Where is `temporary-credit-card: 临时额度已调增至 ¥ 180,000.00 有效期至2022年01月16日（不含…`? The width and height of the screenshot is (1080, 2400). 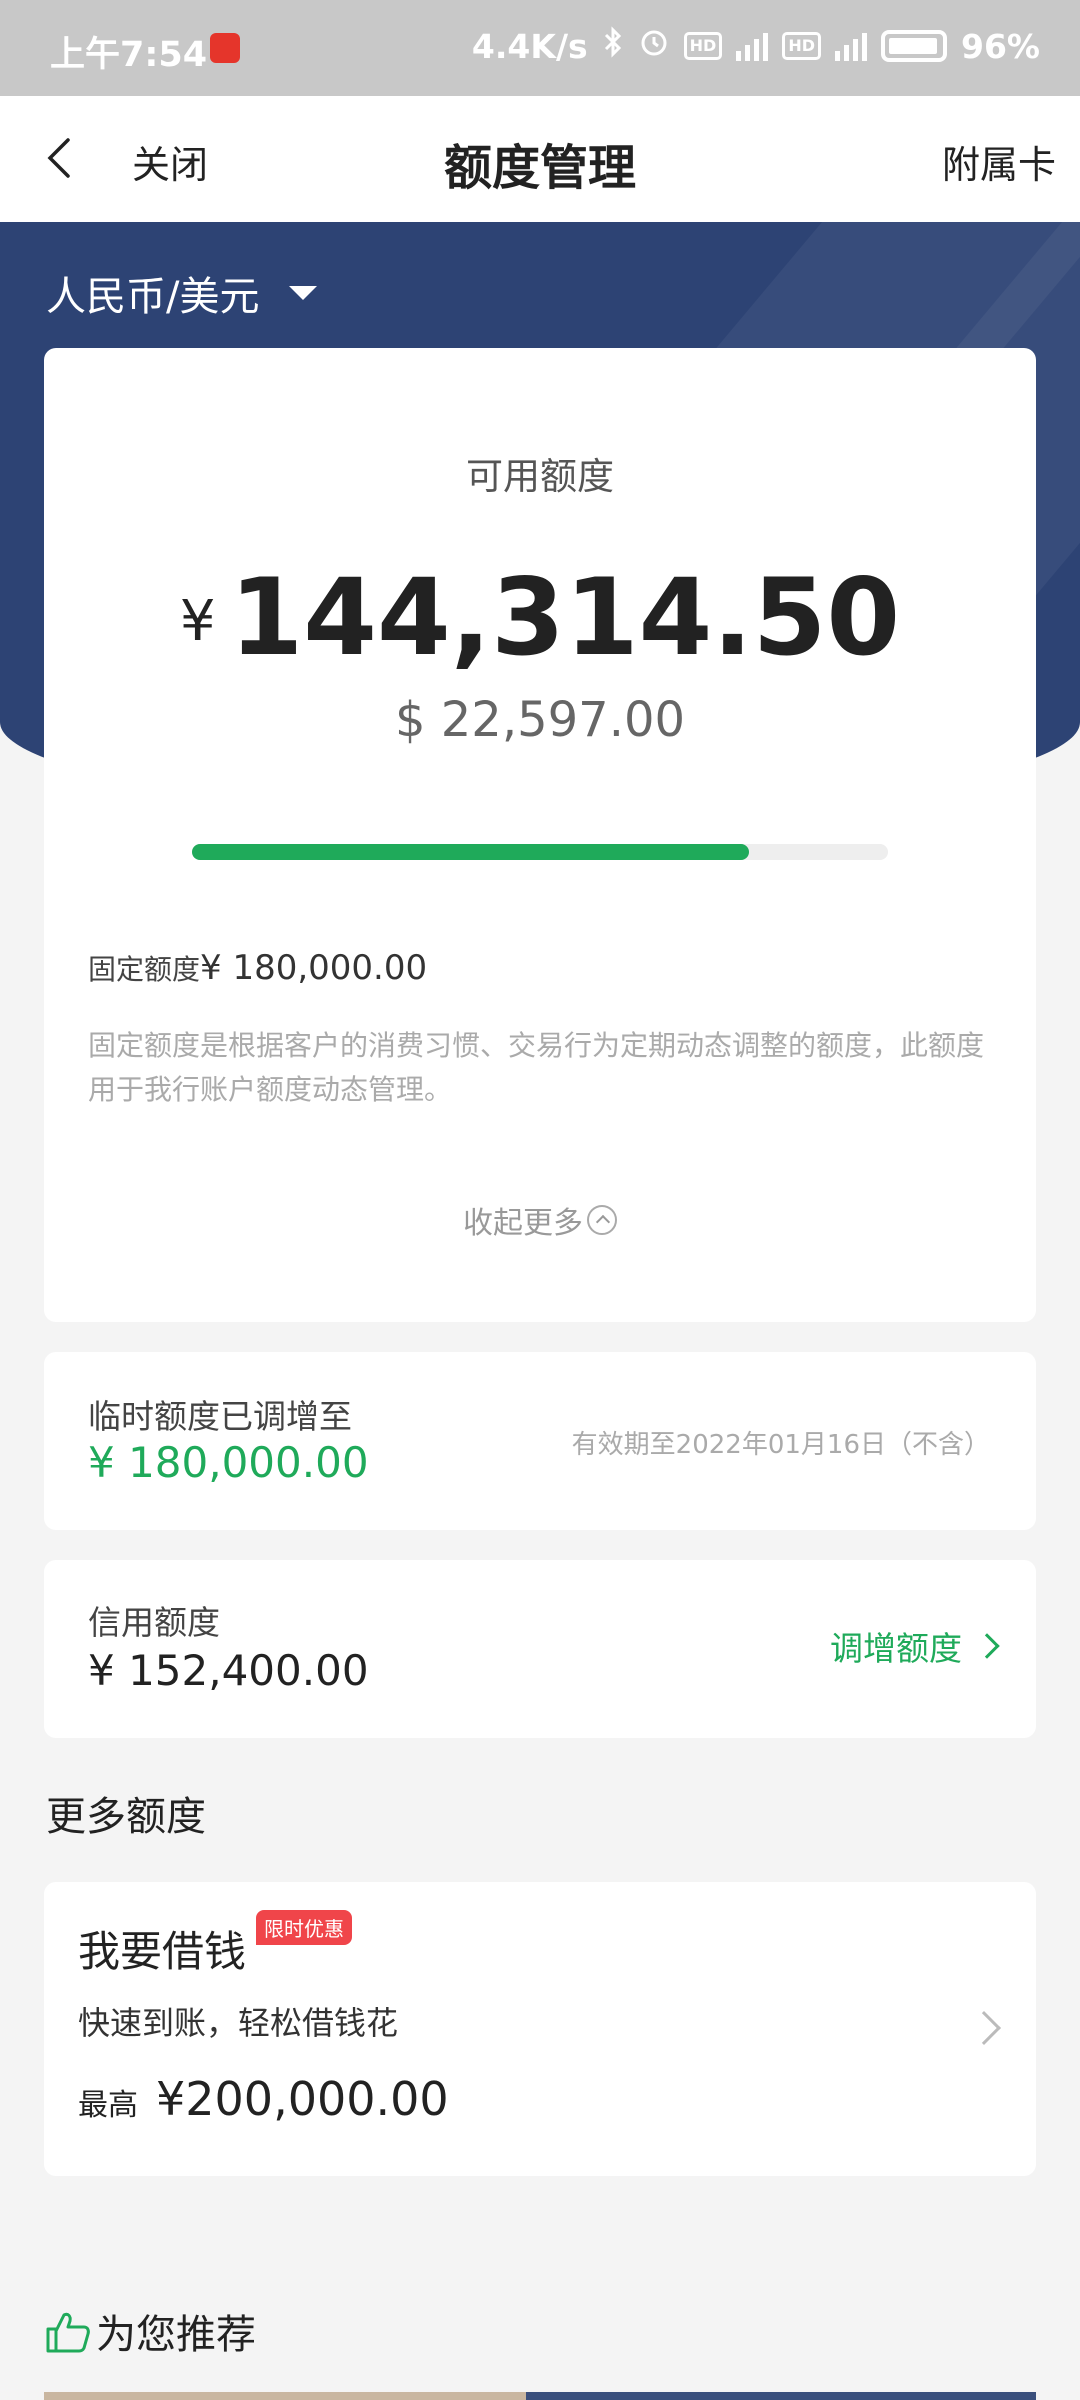 temporary-credit-card: 临时额度已调增至 ¥ 180,000.00 有效期至2022年01月16日（不含… is located at coordinates (540, 1441).